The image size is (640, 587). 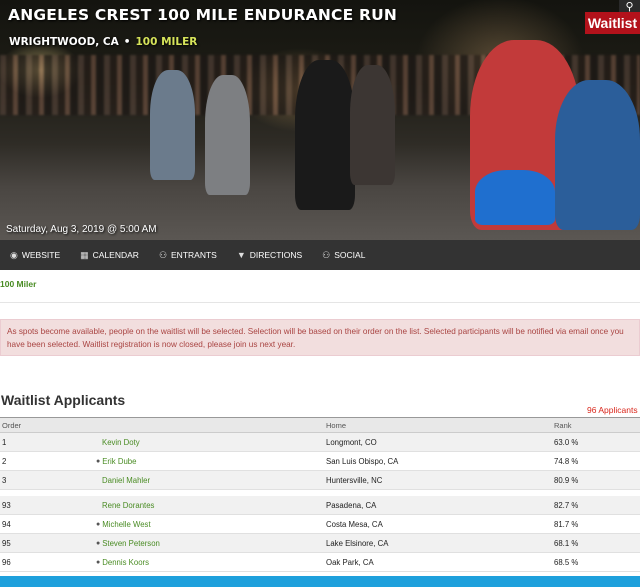 I want to click on table-header: Order Home Rank, so click(x=320, y=425).